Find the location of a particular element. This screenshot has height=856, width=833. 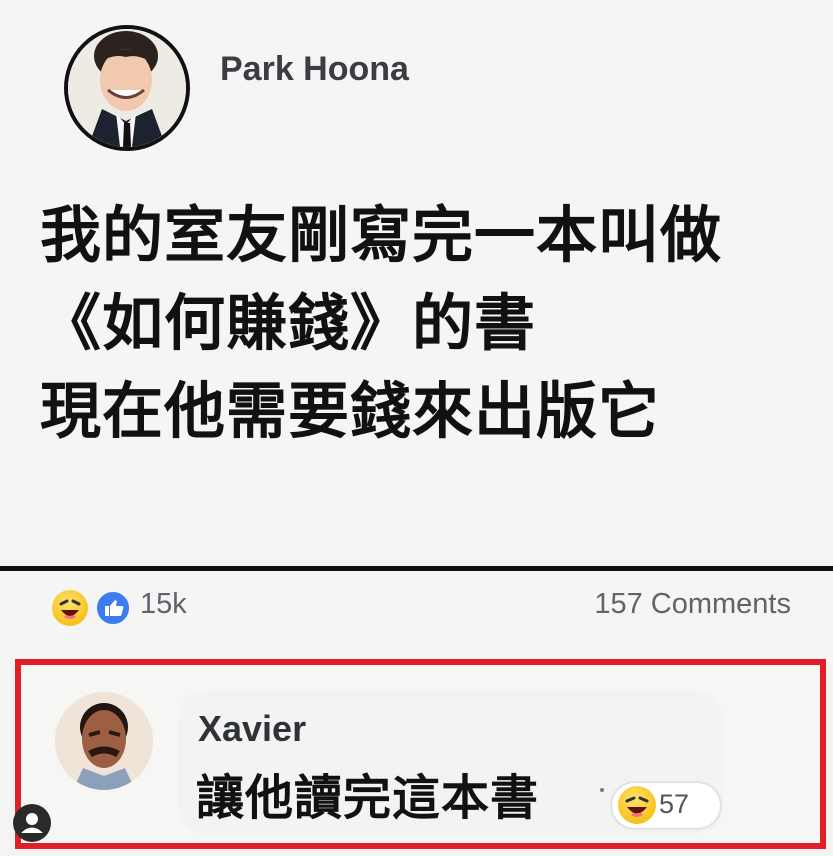

thumbs-up-icon is located at coordinates (114, 608).